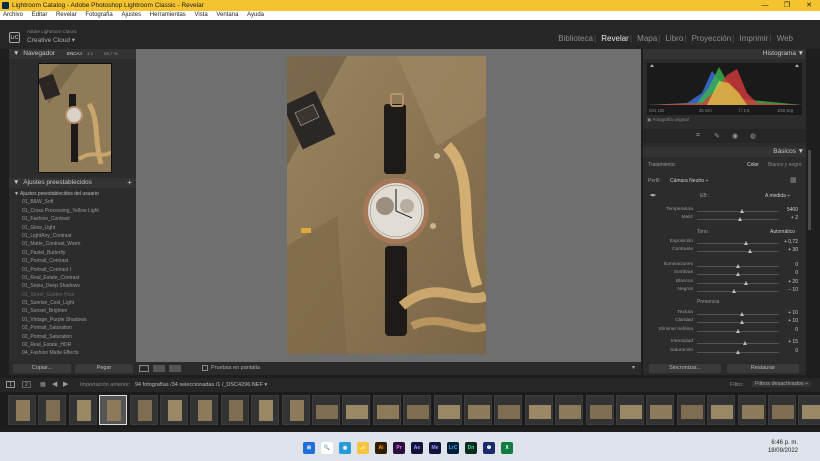 This screenshot has height=461, width=820. What do you see at coordinates (73, 278) in the screenshot?
I see `preset-item: 01_Real_Estate_Contrast` at bounding box center [73, 278].